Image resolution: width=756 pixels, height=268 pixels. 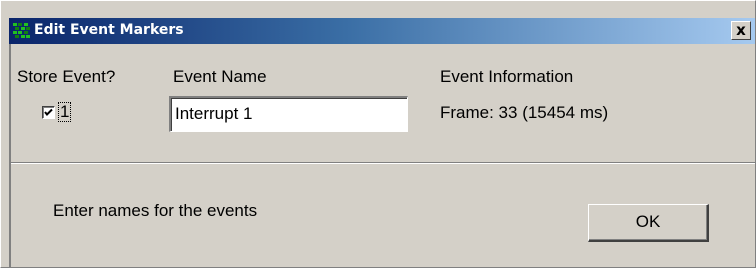 What do you see at coordinates (66, 76) in the screenshot?
I see `store-event-header: Store Event?` at bounding box center [66, 76].